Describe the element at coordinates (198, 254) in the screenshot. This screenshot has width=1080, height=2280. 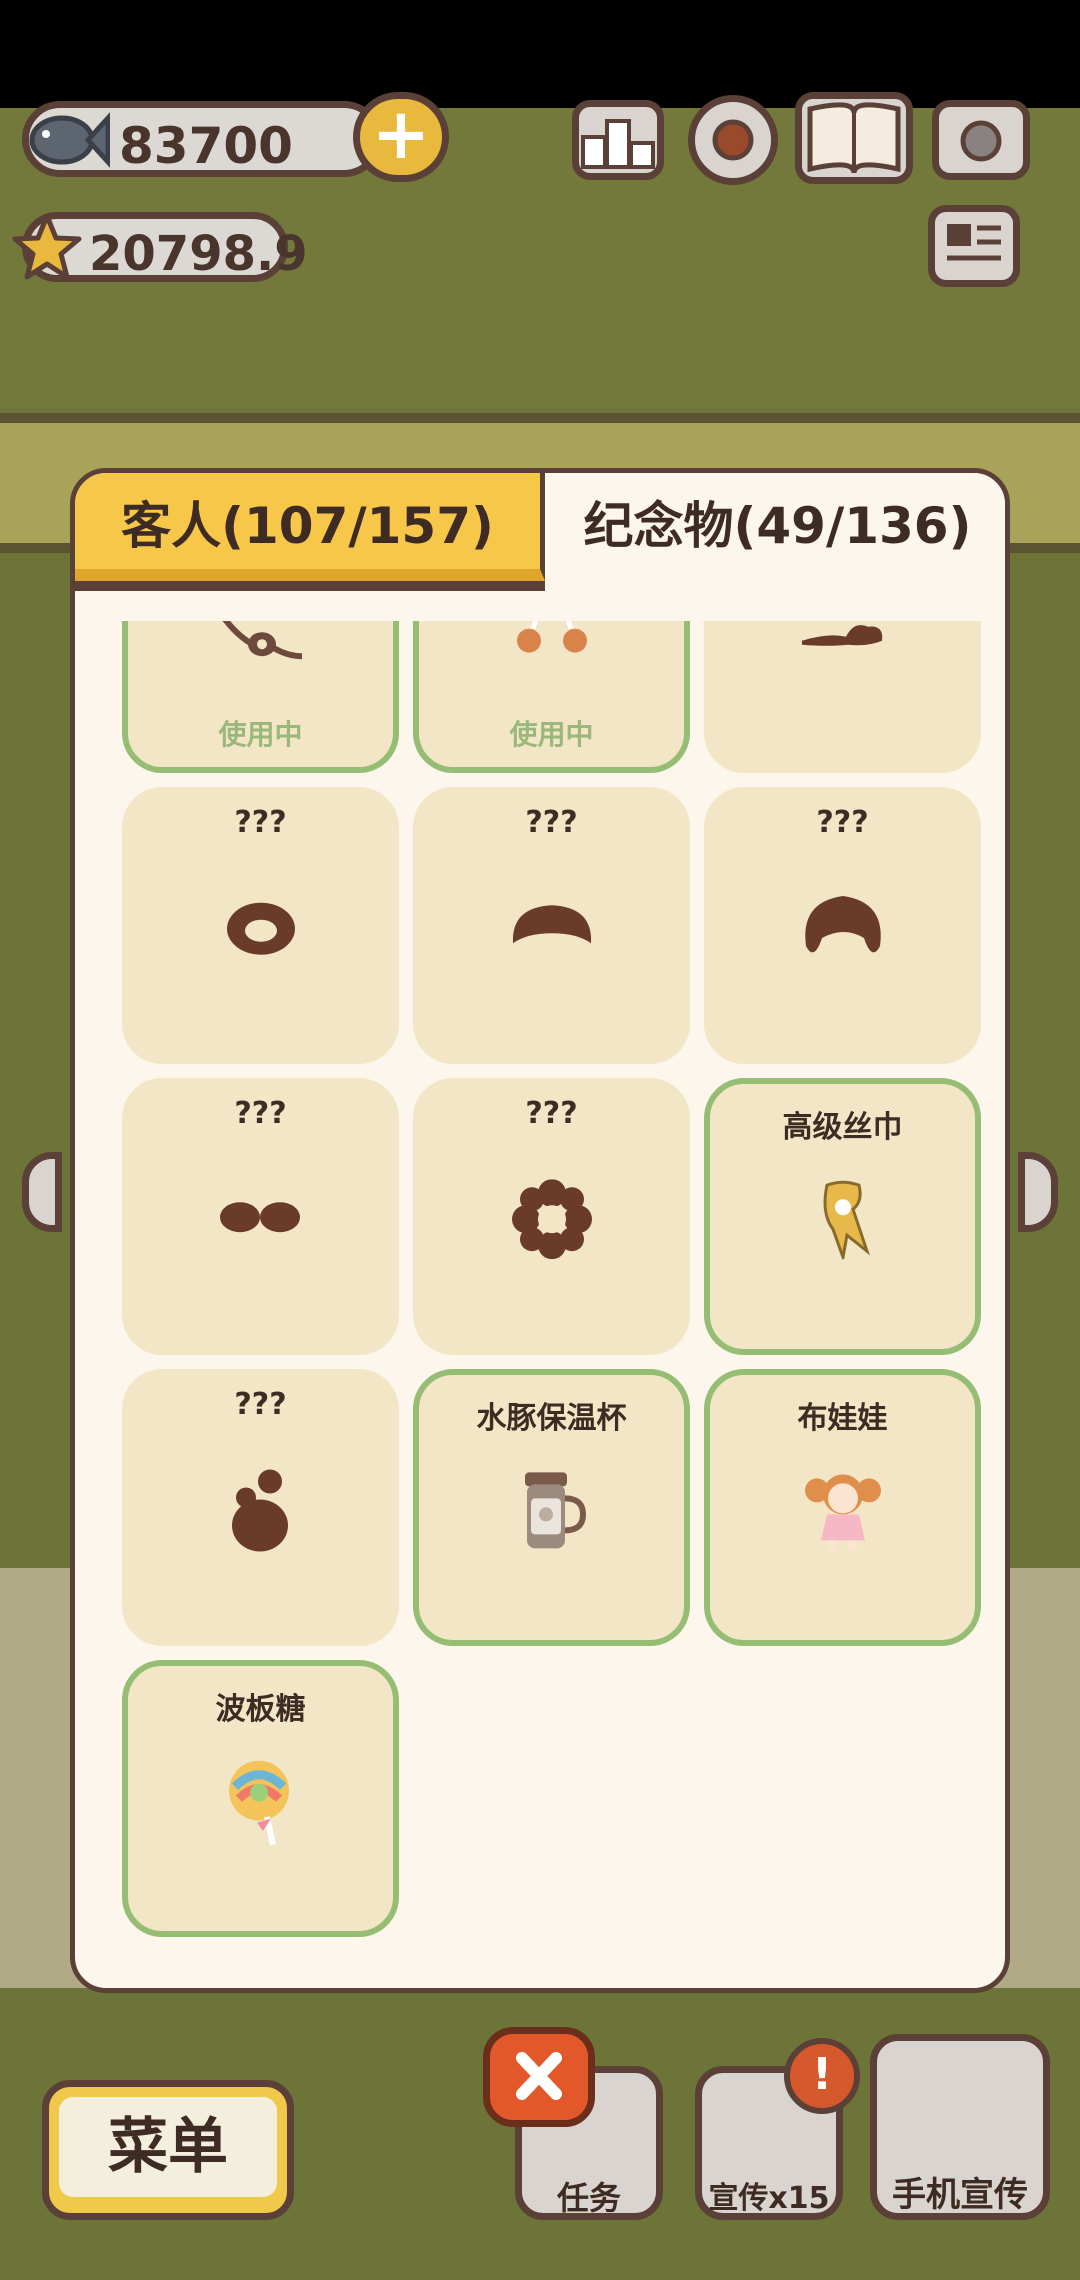
I see `star-count: 20798.9` at that location.